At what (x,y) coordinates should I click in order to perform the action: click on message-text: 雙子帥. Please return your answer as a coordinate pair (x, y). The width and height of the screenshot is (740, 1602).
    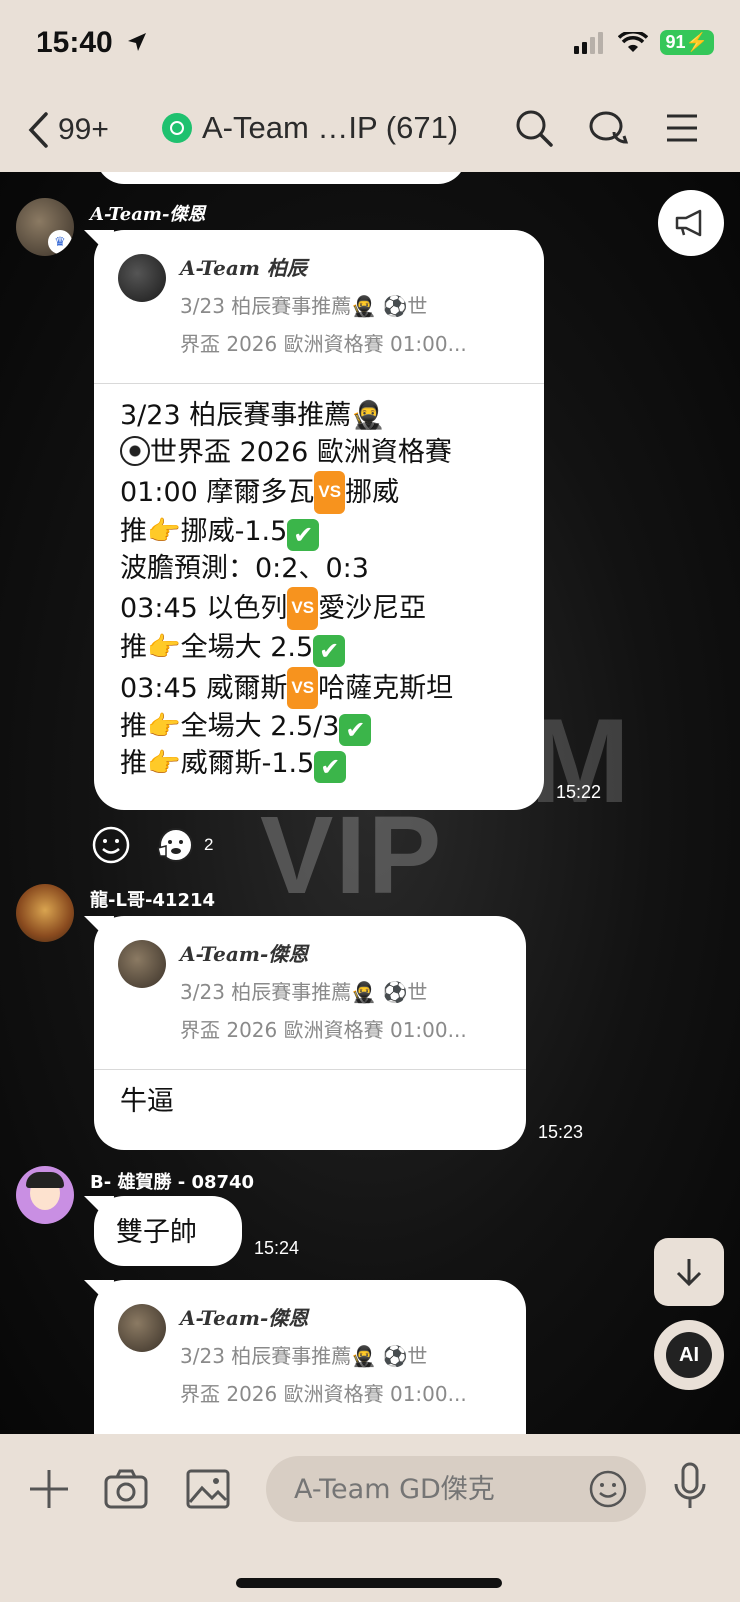
    Looking at the image, I should click on (156, 1232).